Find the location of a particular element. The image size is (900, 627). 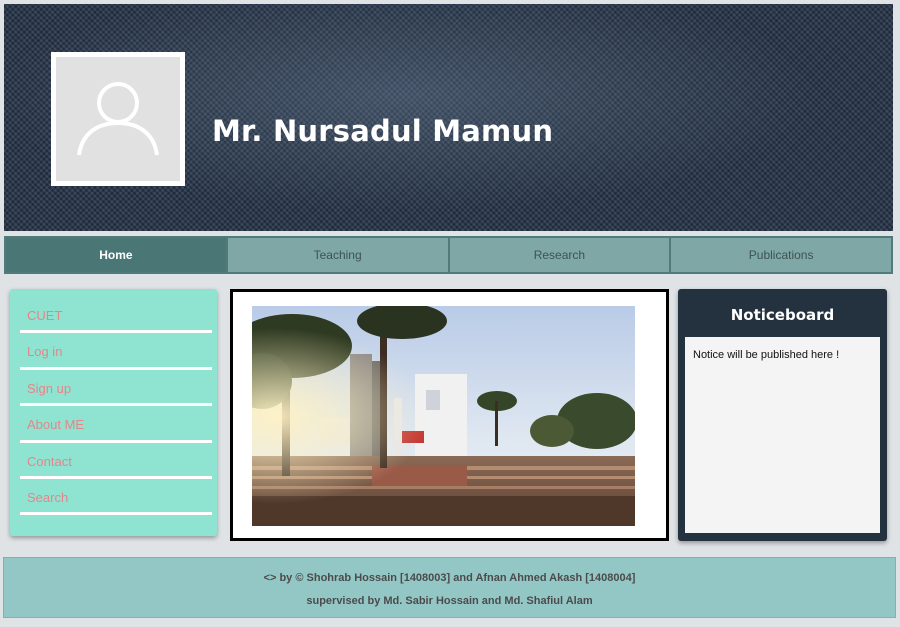

sidebar-item-signup: Sign up is located at coordinates (116, 388).